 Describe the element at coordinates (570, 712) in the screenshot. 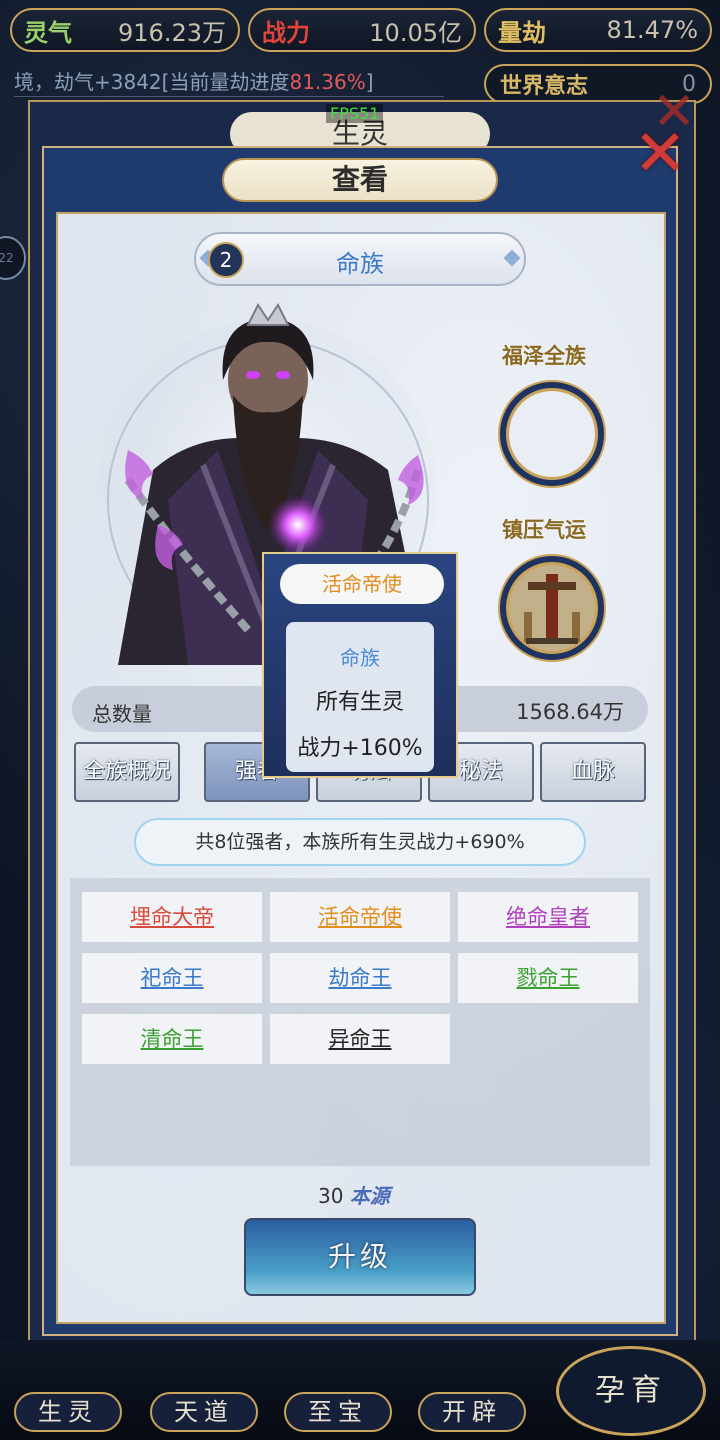

I see `total-count-value: 1568.64万` at that location.